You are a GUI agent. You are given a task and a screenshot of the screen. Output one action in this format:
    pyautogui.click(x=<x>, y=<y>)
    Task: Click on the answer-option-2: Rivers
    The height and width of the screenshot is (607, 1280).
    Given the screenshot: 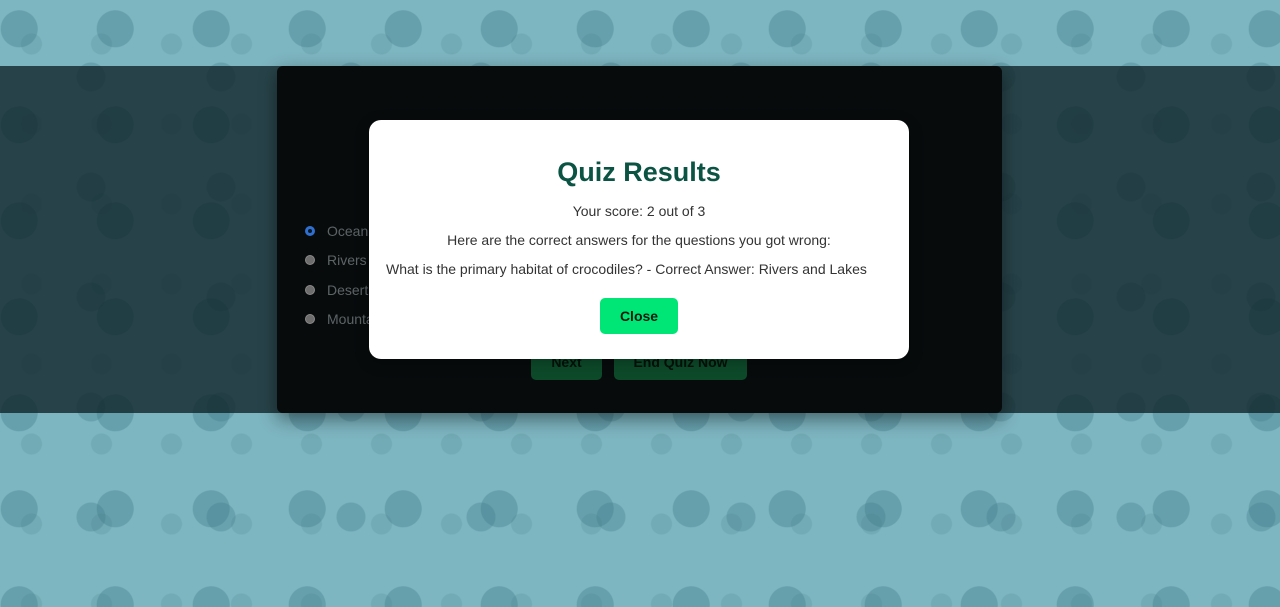 What is the action you would take?
    pyautogui.click(x=339, y=261)
    